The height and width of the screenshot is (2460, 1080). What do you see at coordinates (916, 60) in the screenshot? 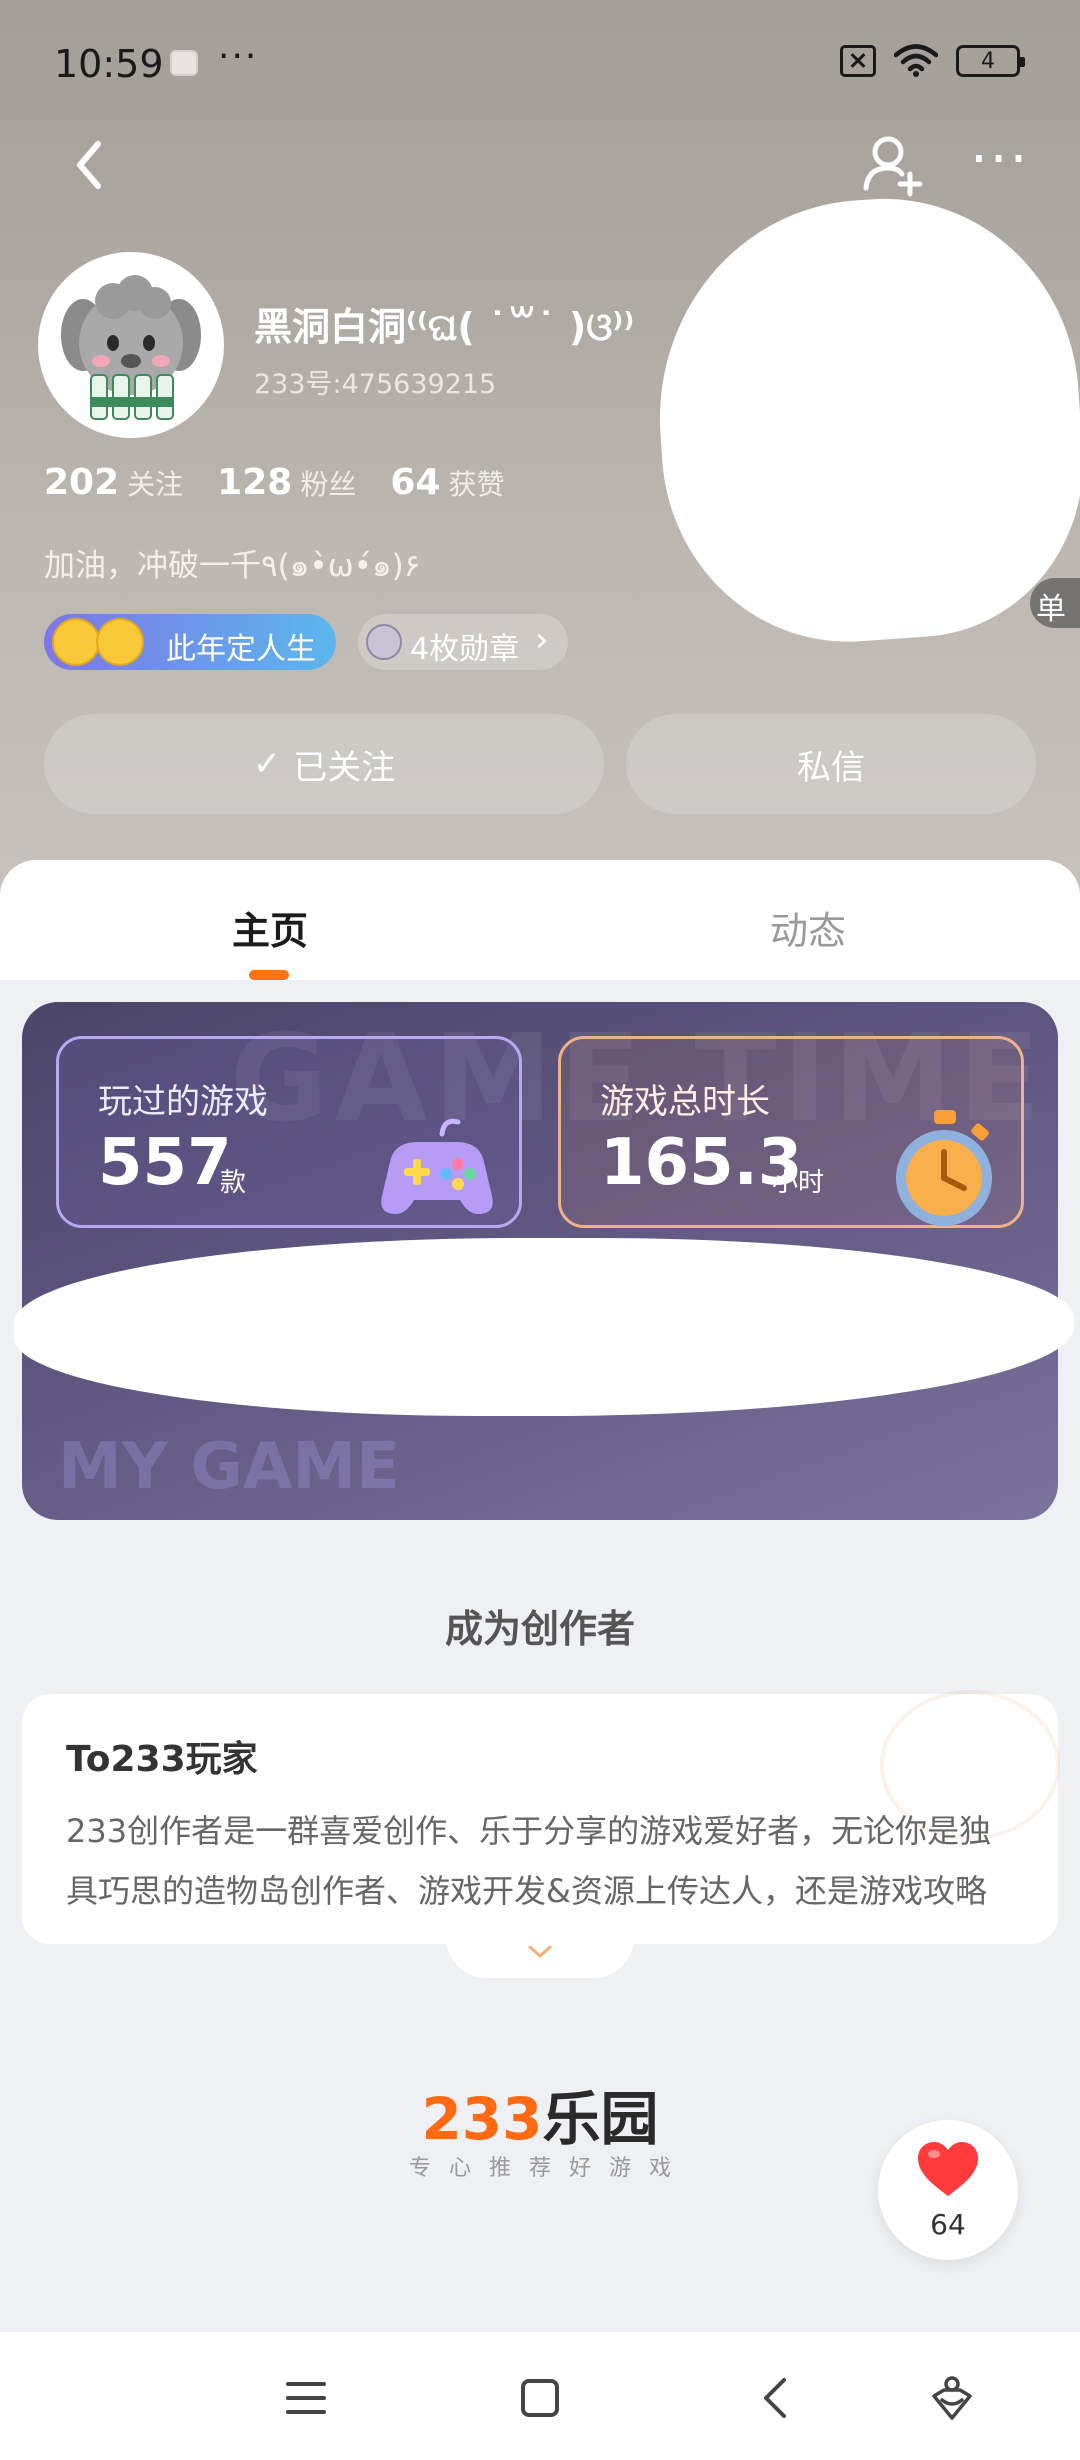
I see `wifi-icon` at bounding box center [916, 60].